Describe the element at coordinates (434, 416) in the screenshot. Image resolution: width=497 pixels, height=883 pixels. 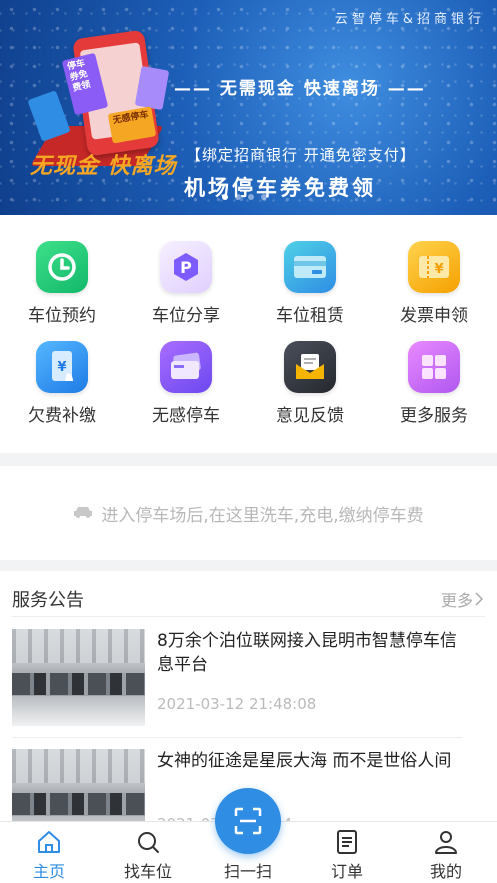
I see `service-label: 更多服务` at that location.